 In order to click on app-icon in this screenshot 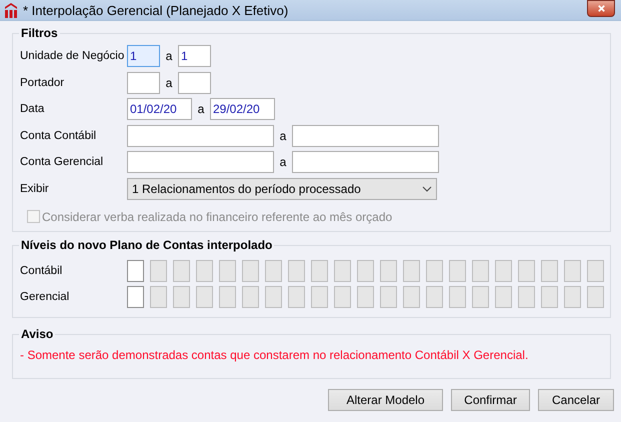, I will do `click(11, 10)`.